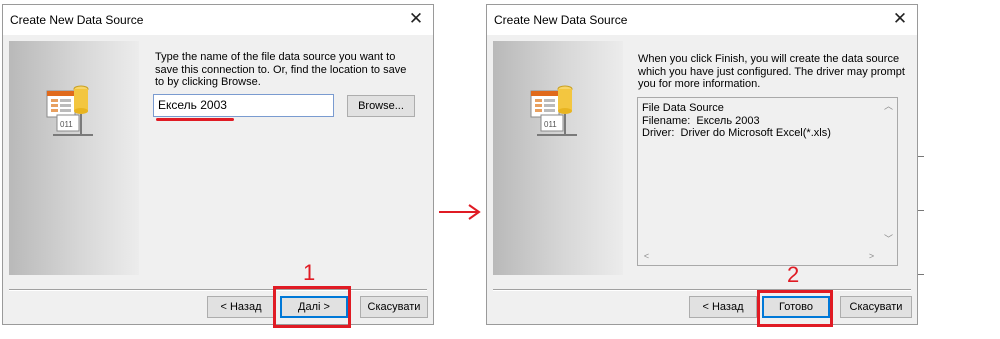 The width and height of the screenshot is (1000, 339). Describe the element at coordinates (888, 173) in the screenshot. I see `vertical-scrollbar: ︿ ﹀` at that location.